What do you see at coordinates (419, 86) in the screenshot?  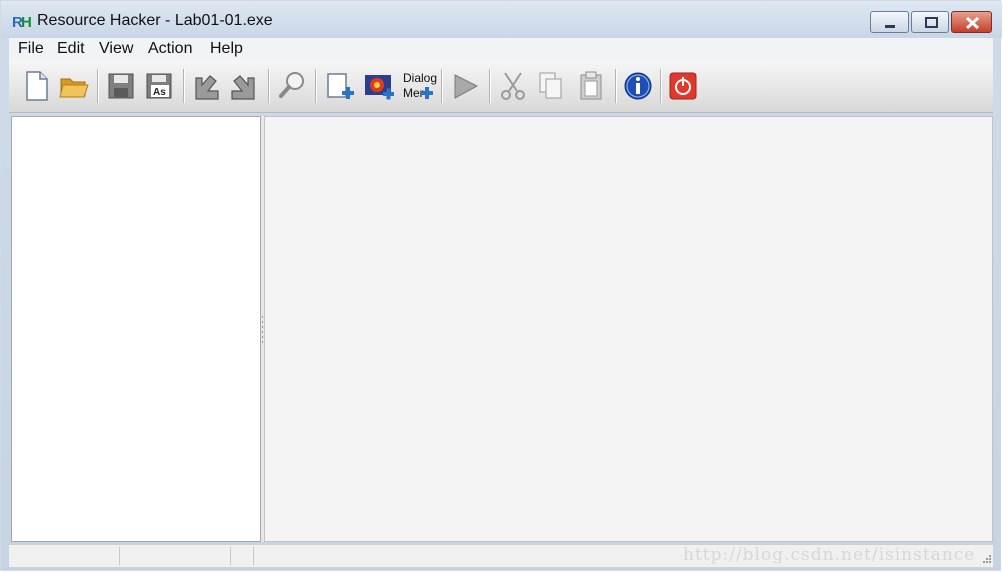 I see `dialog-menu-button: Dialog Mer` at bounding box center [419, 86].